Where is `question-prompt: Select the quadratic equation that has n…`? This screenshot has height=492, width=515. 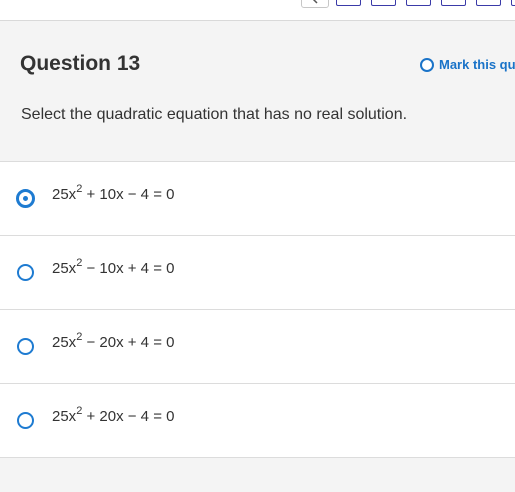 question-prompt: Select the quadratic equation that has n… is located at coordinates (214, 114).